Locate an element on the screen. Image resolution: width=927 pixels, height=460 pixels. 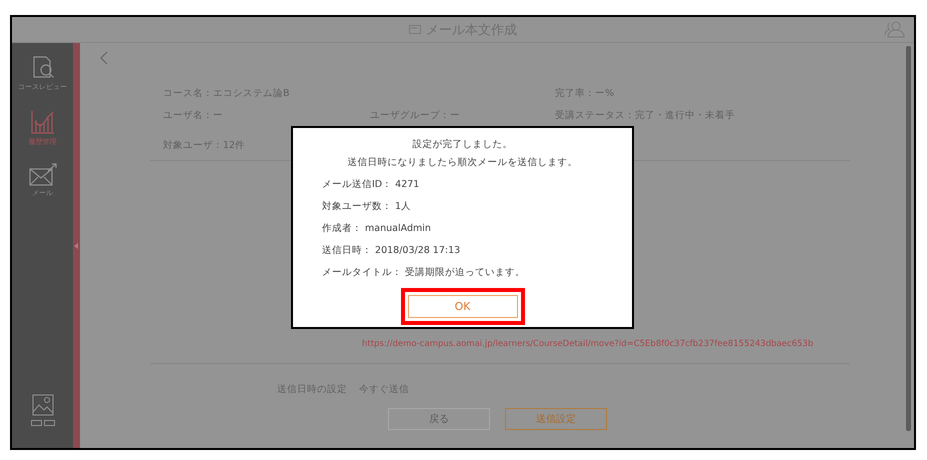
user-icon is located at coordinates (895, 29).